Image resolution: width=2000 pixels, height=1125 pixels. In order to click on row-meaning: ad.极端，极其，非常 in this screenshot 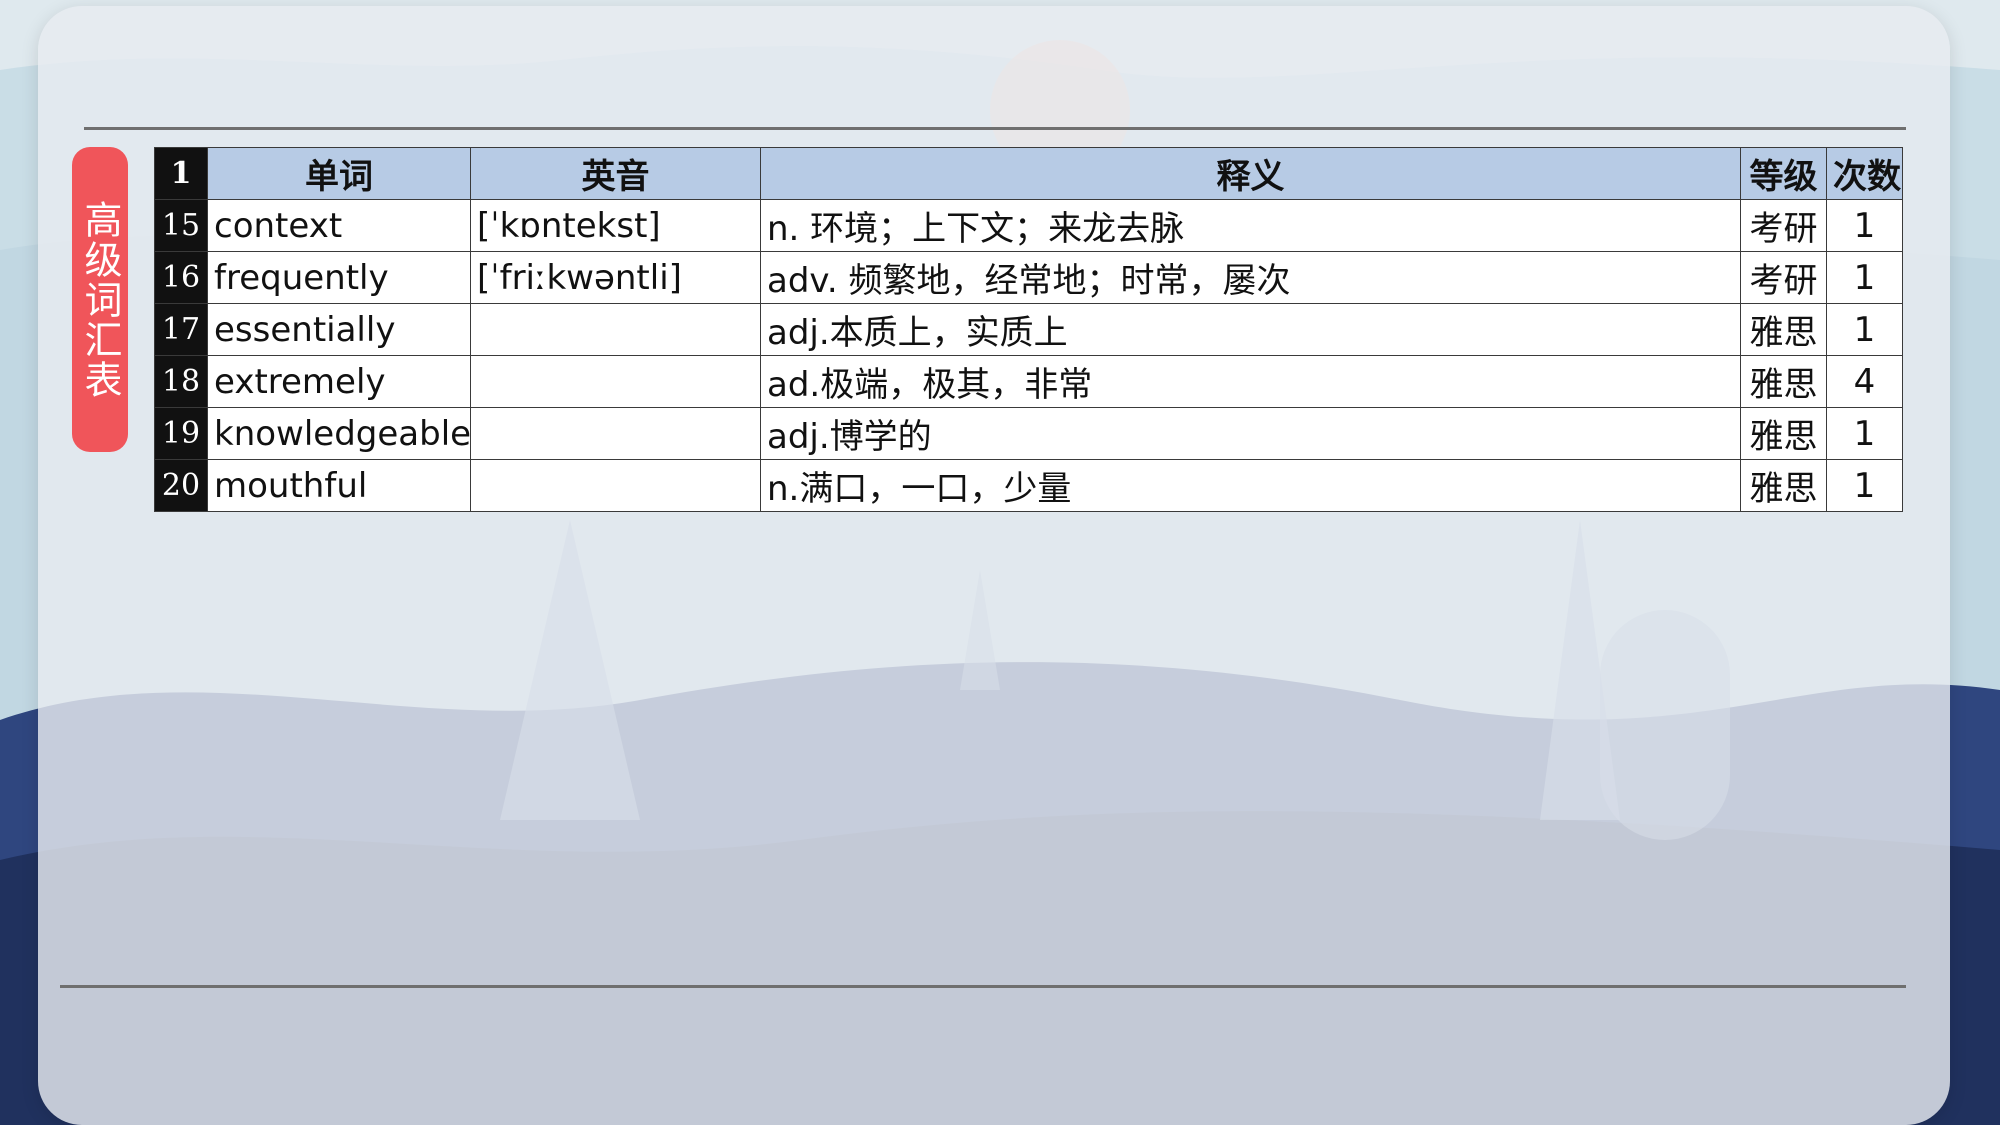, I will do `click(1250, 381)`.